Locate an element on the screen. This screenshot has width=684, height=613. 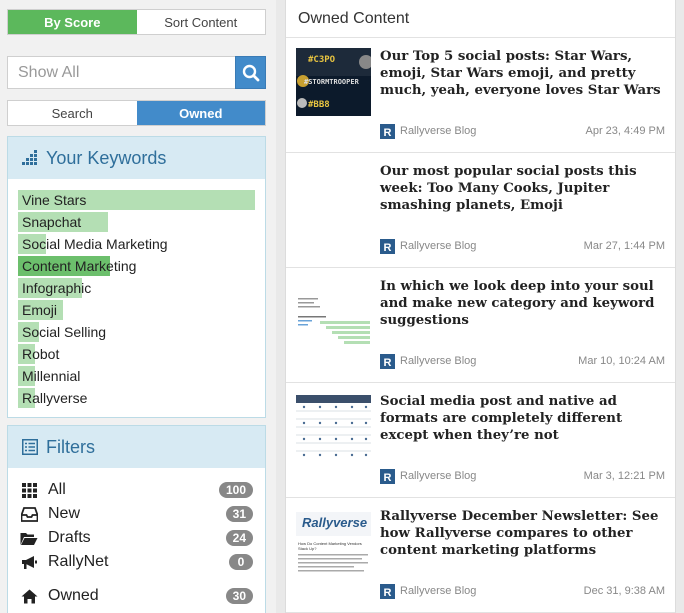
filters-header: Filters is located at coordinates (136, 447).